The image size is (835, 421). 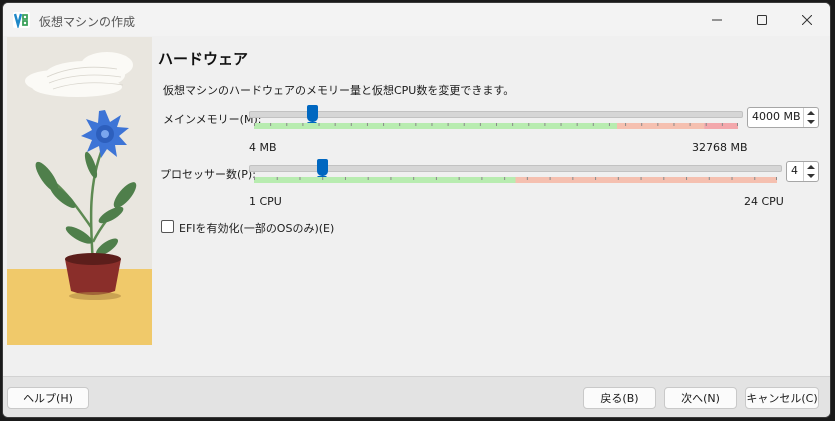 I want to click on page-description: 仮想マシンのハードウェアのメモリー量と仮想CPU数を変更できます。, so click(x=339, y=90).